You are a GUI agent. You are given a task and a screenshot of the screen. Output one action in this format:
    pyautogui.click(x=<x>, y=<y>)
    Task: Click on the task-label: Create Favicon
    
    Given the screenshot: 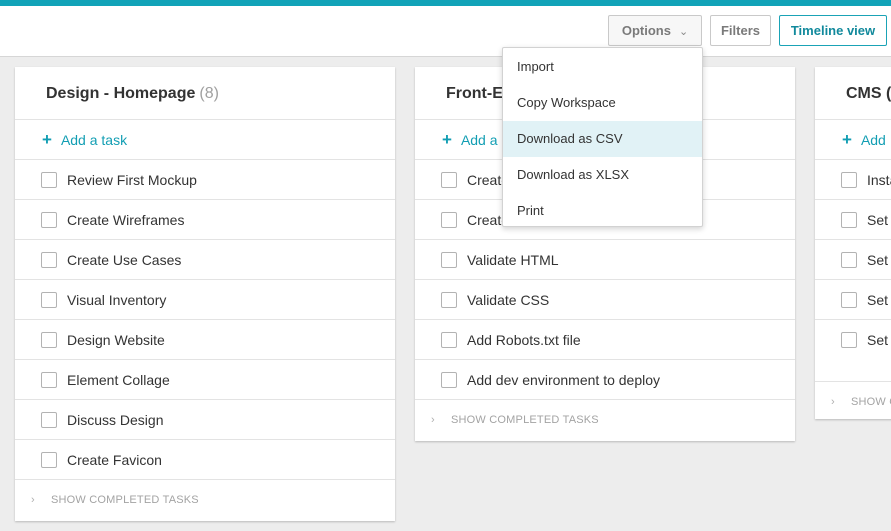 What is the action you would take?
    pyautogui.click(x=114, y=460)
    